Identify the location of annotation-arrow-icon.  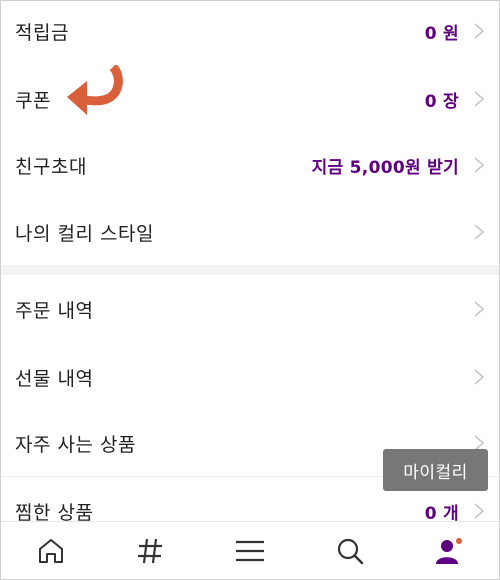
(95, 90).